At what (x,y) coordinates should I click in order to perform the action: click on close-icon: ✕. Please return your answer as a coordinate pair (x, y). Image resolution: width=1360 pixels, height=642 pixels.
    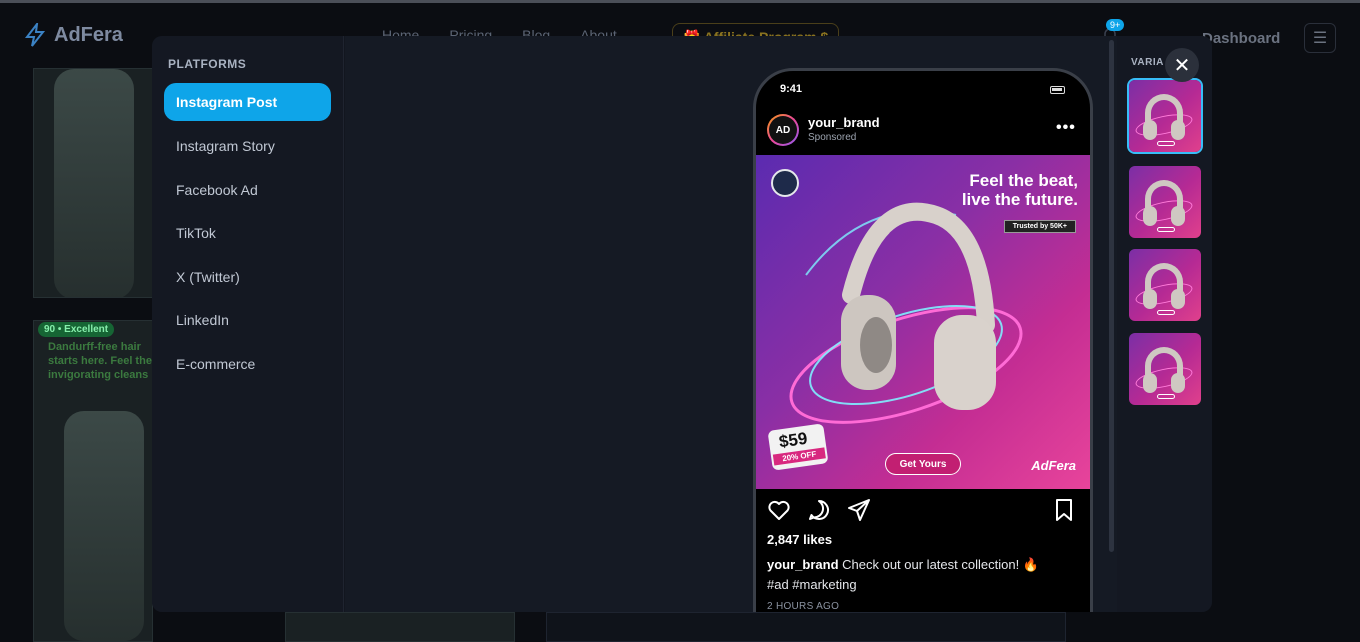
    Looking at the image, I should click on (1182, 65).